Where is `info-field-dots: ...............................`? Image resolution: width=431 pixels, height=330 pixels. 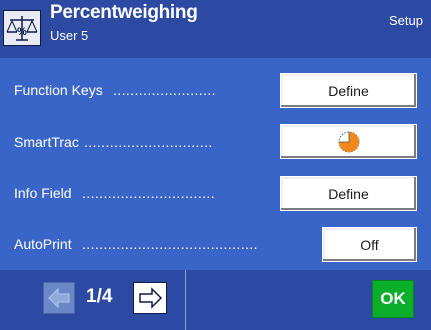
info-field-dots: ............................... is located at coordinates (148, 193).